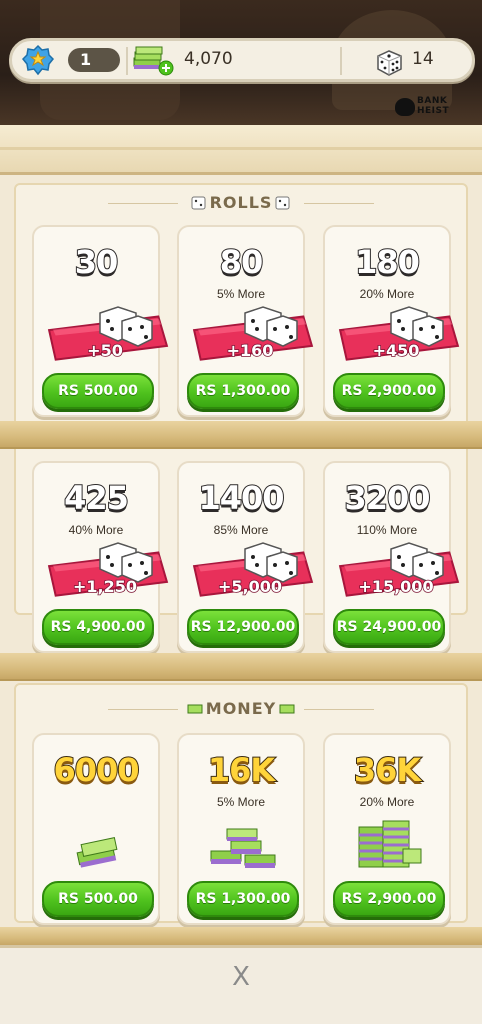  Describe the element at coordinates (96, 498) in the screenshot. I see `pack-amount: 425` at that location.